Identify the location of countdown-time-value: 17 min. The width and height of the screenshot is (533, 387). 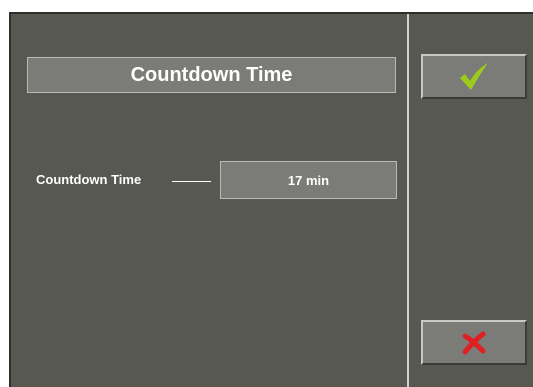
(308, 180).